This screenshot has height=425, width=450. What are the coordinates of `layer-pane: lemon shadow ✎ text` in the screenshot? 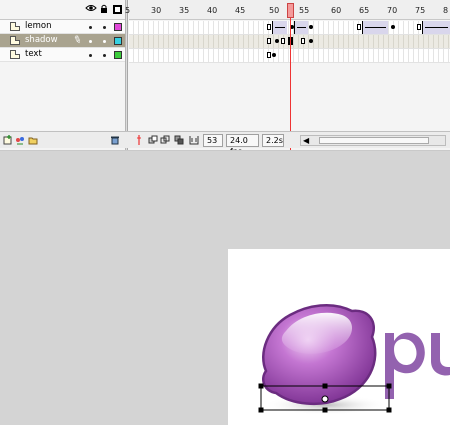 It's located at (63, 75).